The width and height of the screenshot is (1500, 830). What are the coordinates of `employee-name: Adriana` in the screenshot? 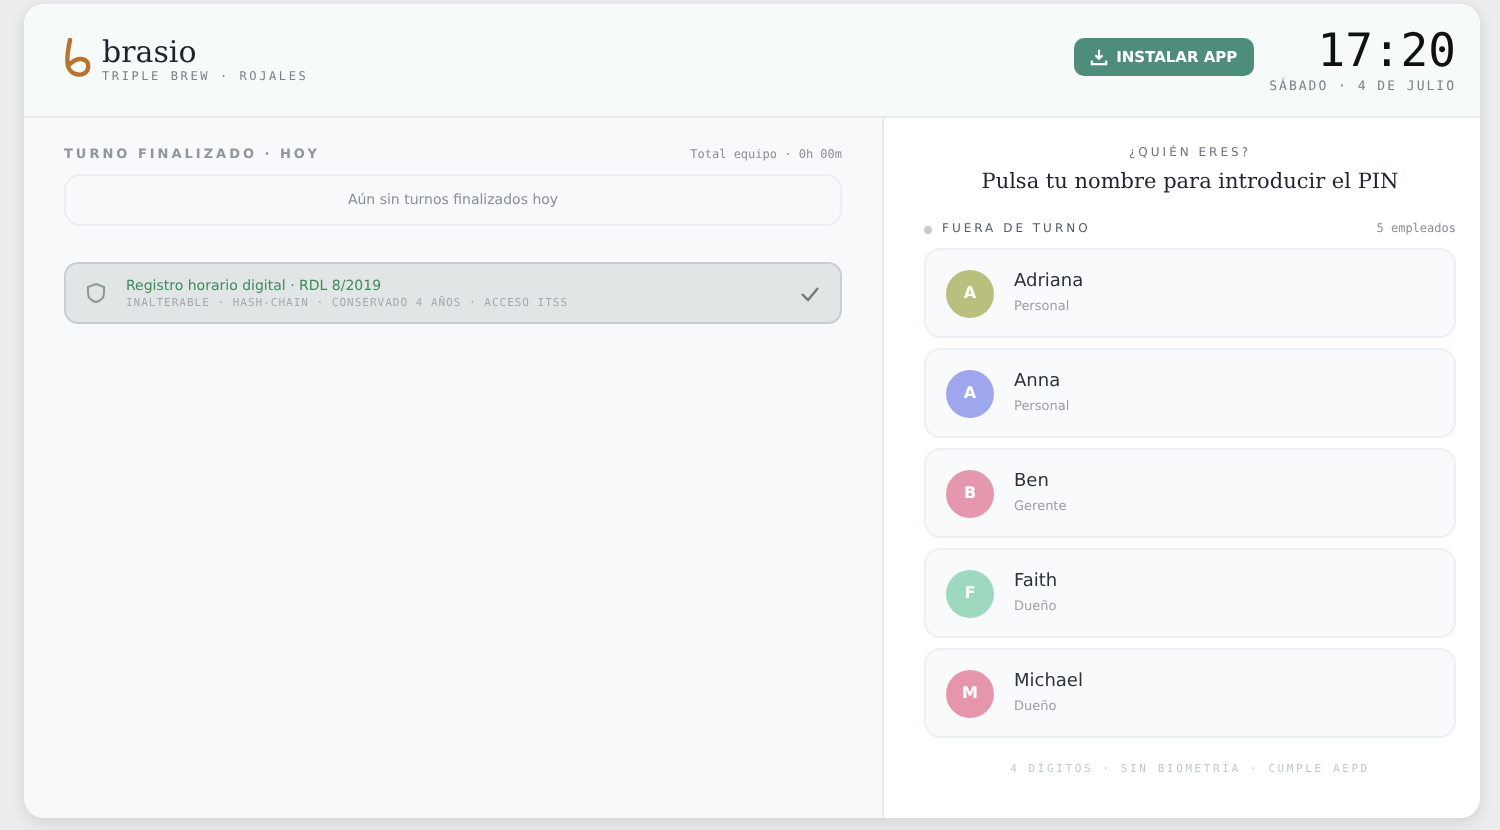 It's located at (1049, 282).